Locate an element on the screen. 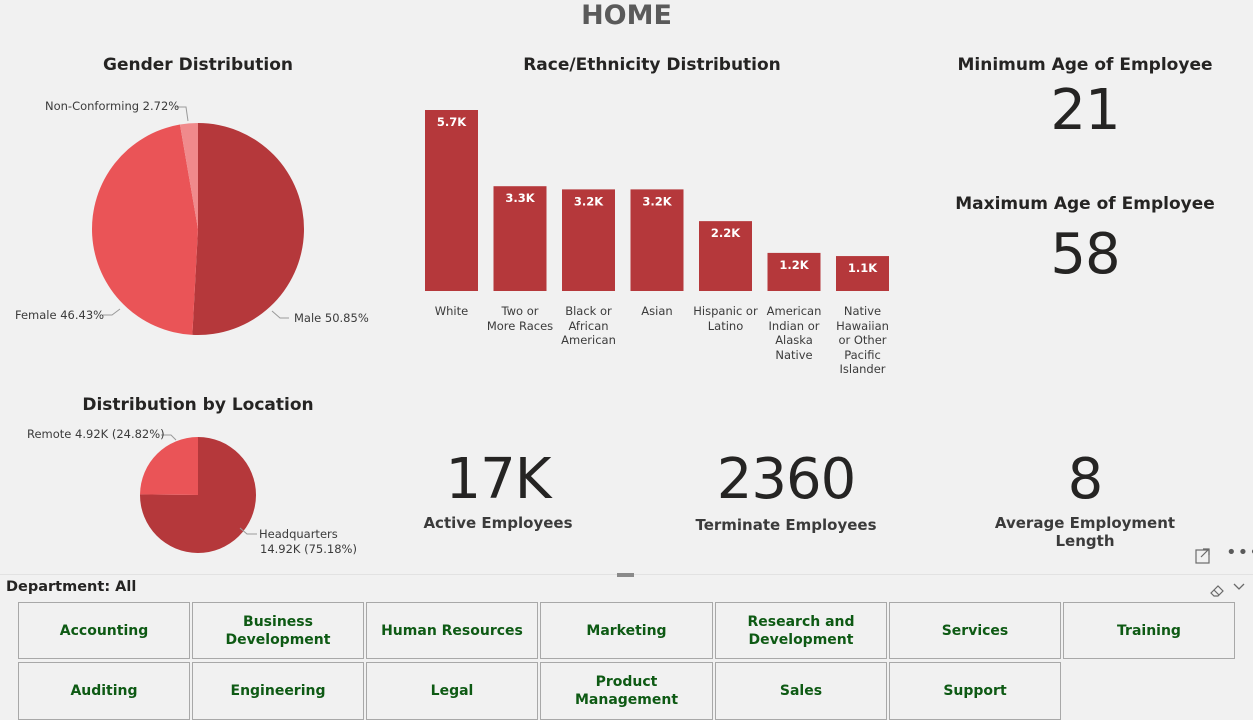 This screenshot has width=1253, height=720. pie-label-non-conforming: Non-Conforming 2.72% is located at coordinates (112, 106).